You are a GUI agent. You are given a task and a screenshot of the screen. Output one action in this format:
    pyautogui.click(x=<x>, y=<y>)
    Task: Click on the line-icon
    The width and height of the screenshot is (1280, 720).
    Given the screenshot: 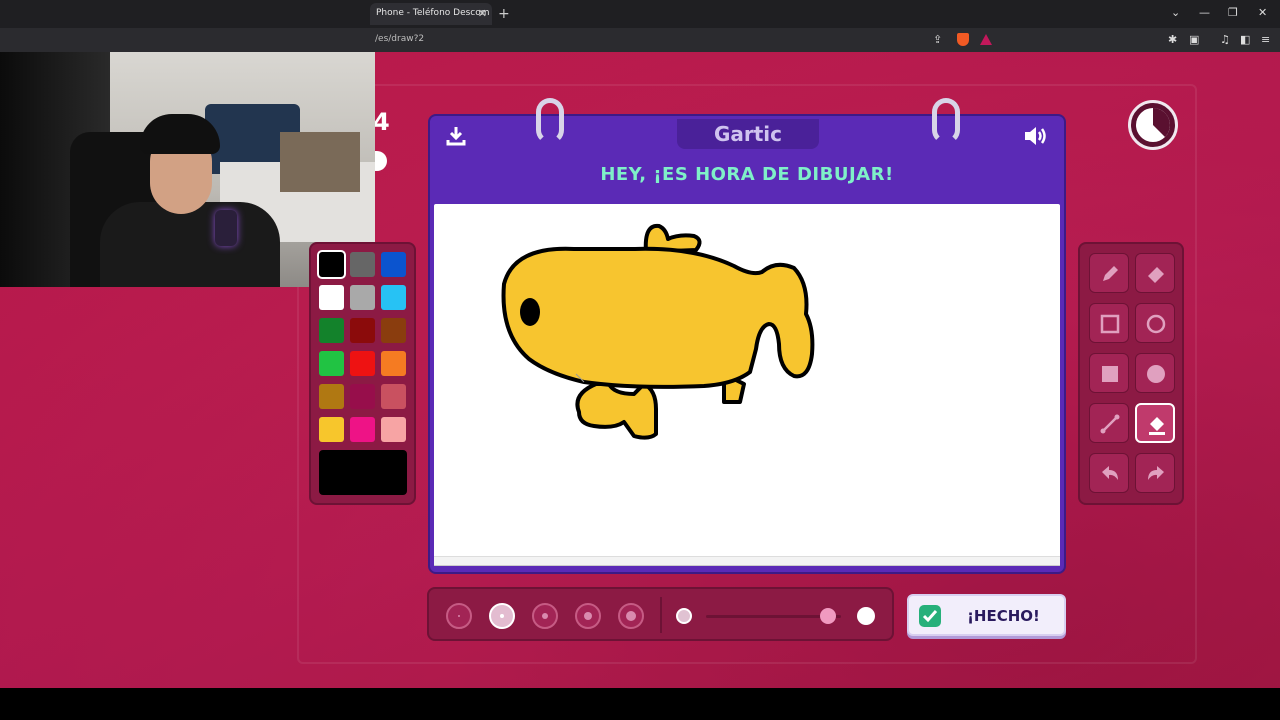 What is the action you would take?
    pyautogui.click(x=1110, y=424)
    